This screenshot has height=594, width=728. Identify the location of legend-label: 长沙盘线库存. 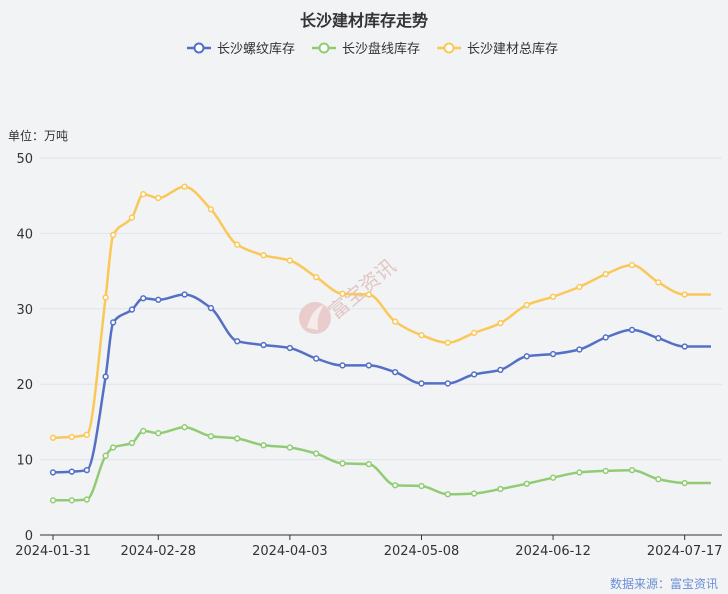
(381, 49).